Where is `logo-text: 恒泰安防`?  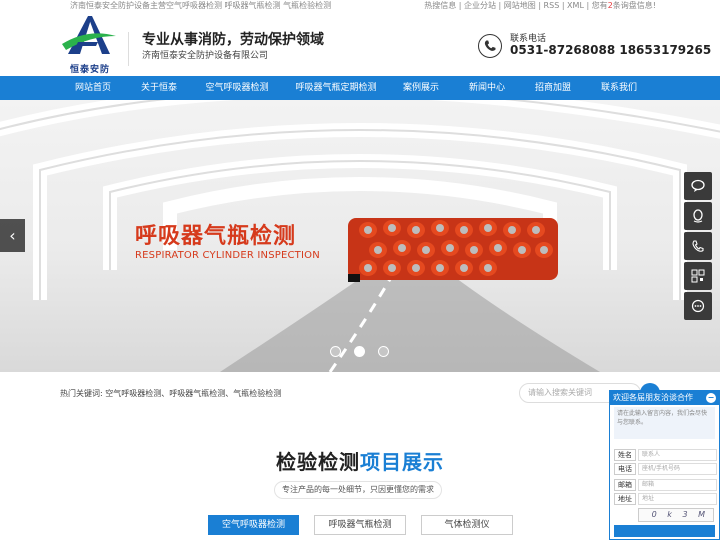
logo-text: 恒泰安防 is located at coordinates (90, 70).